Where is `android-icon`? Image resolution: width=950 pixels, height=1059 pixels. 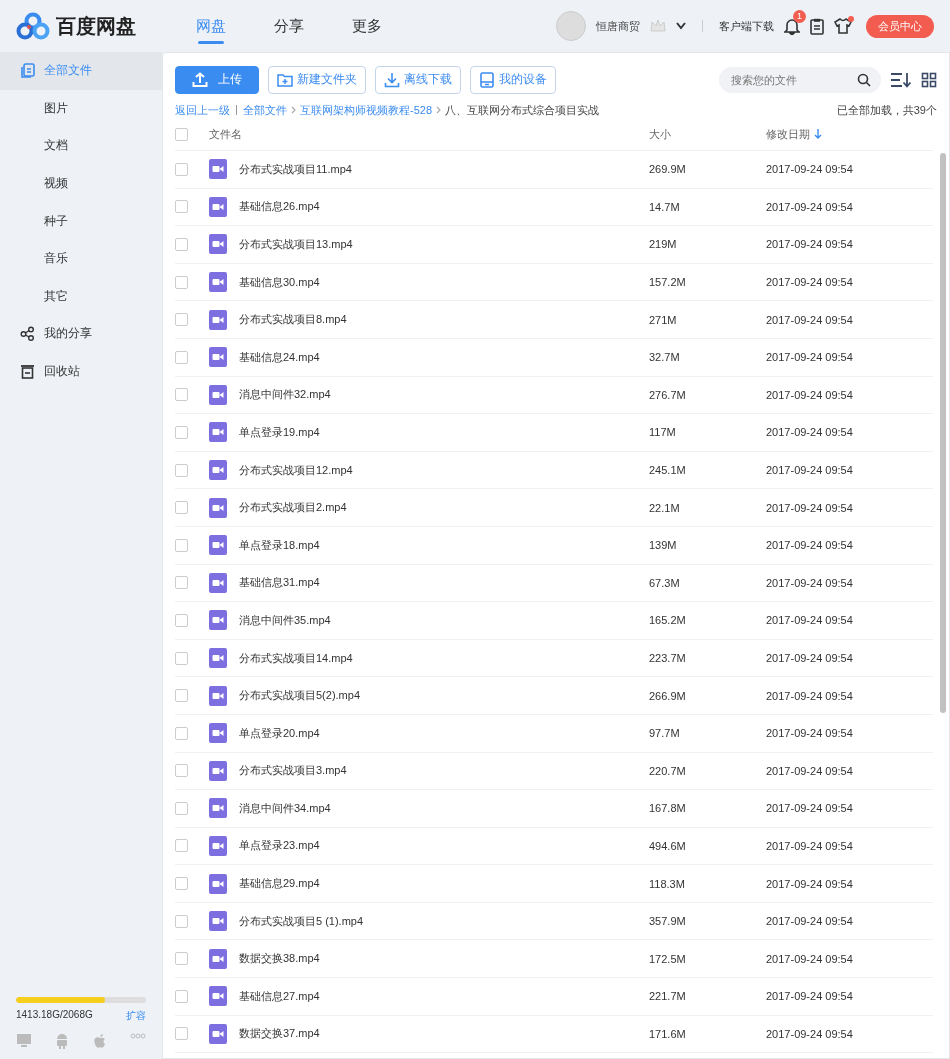 android-icon is located at coordinates (62, 1041).